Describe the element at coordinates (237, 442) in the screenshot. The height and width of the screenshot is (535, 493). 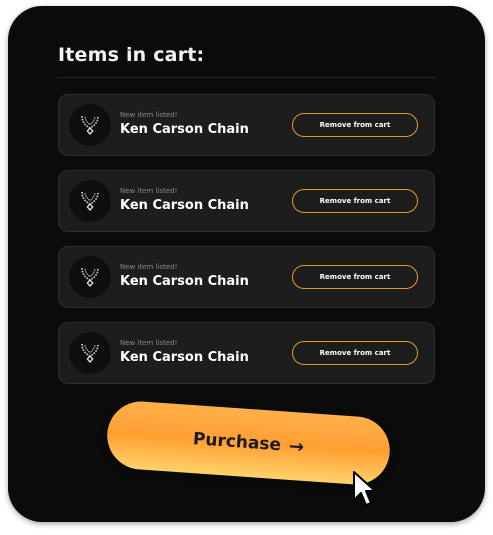
I see `purchase-label: Purchase` at that location.